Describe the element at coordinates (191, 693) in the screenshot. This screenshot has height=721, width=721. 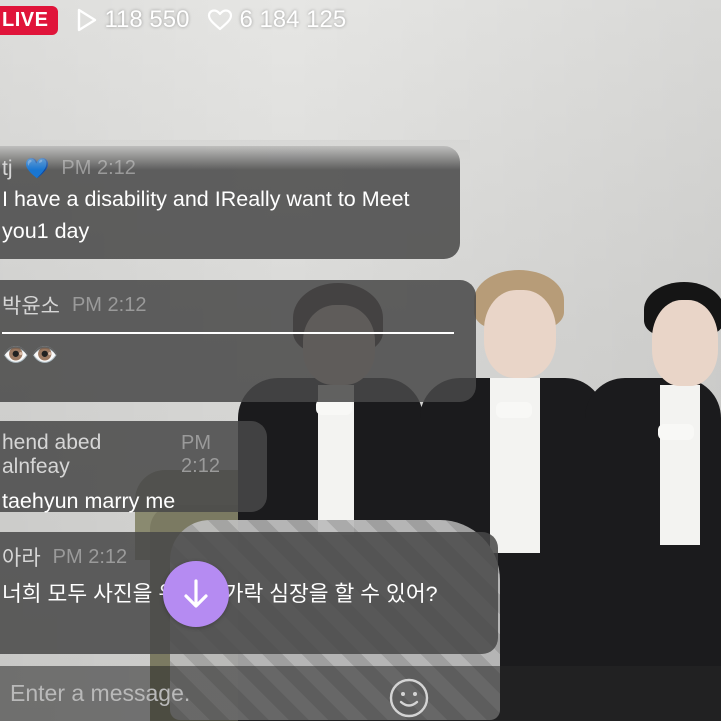
I see `message-input` at that location.